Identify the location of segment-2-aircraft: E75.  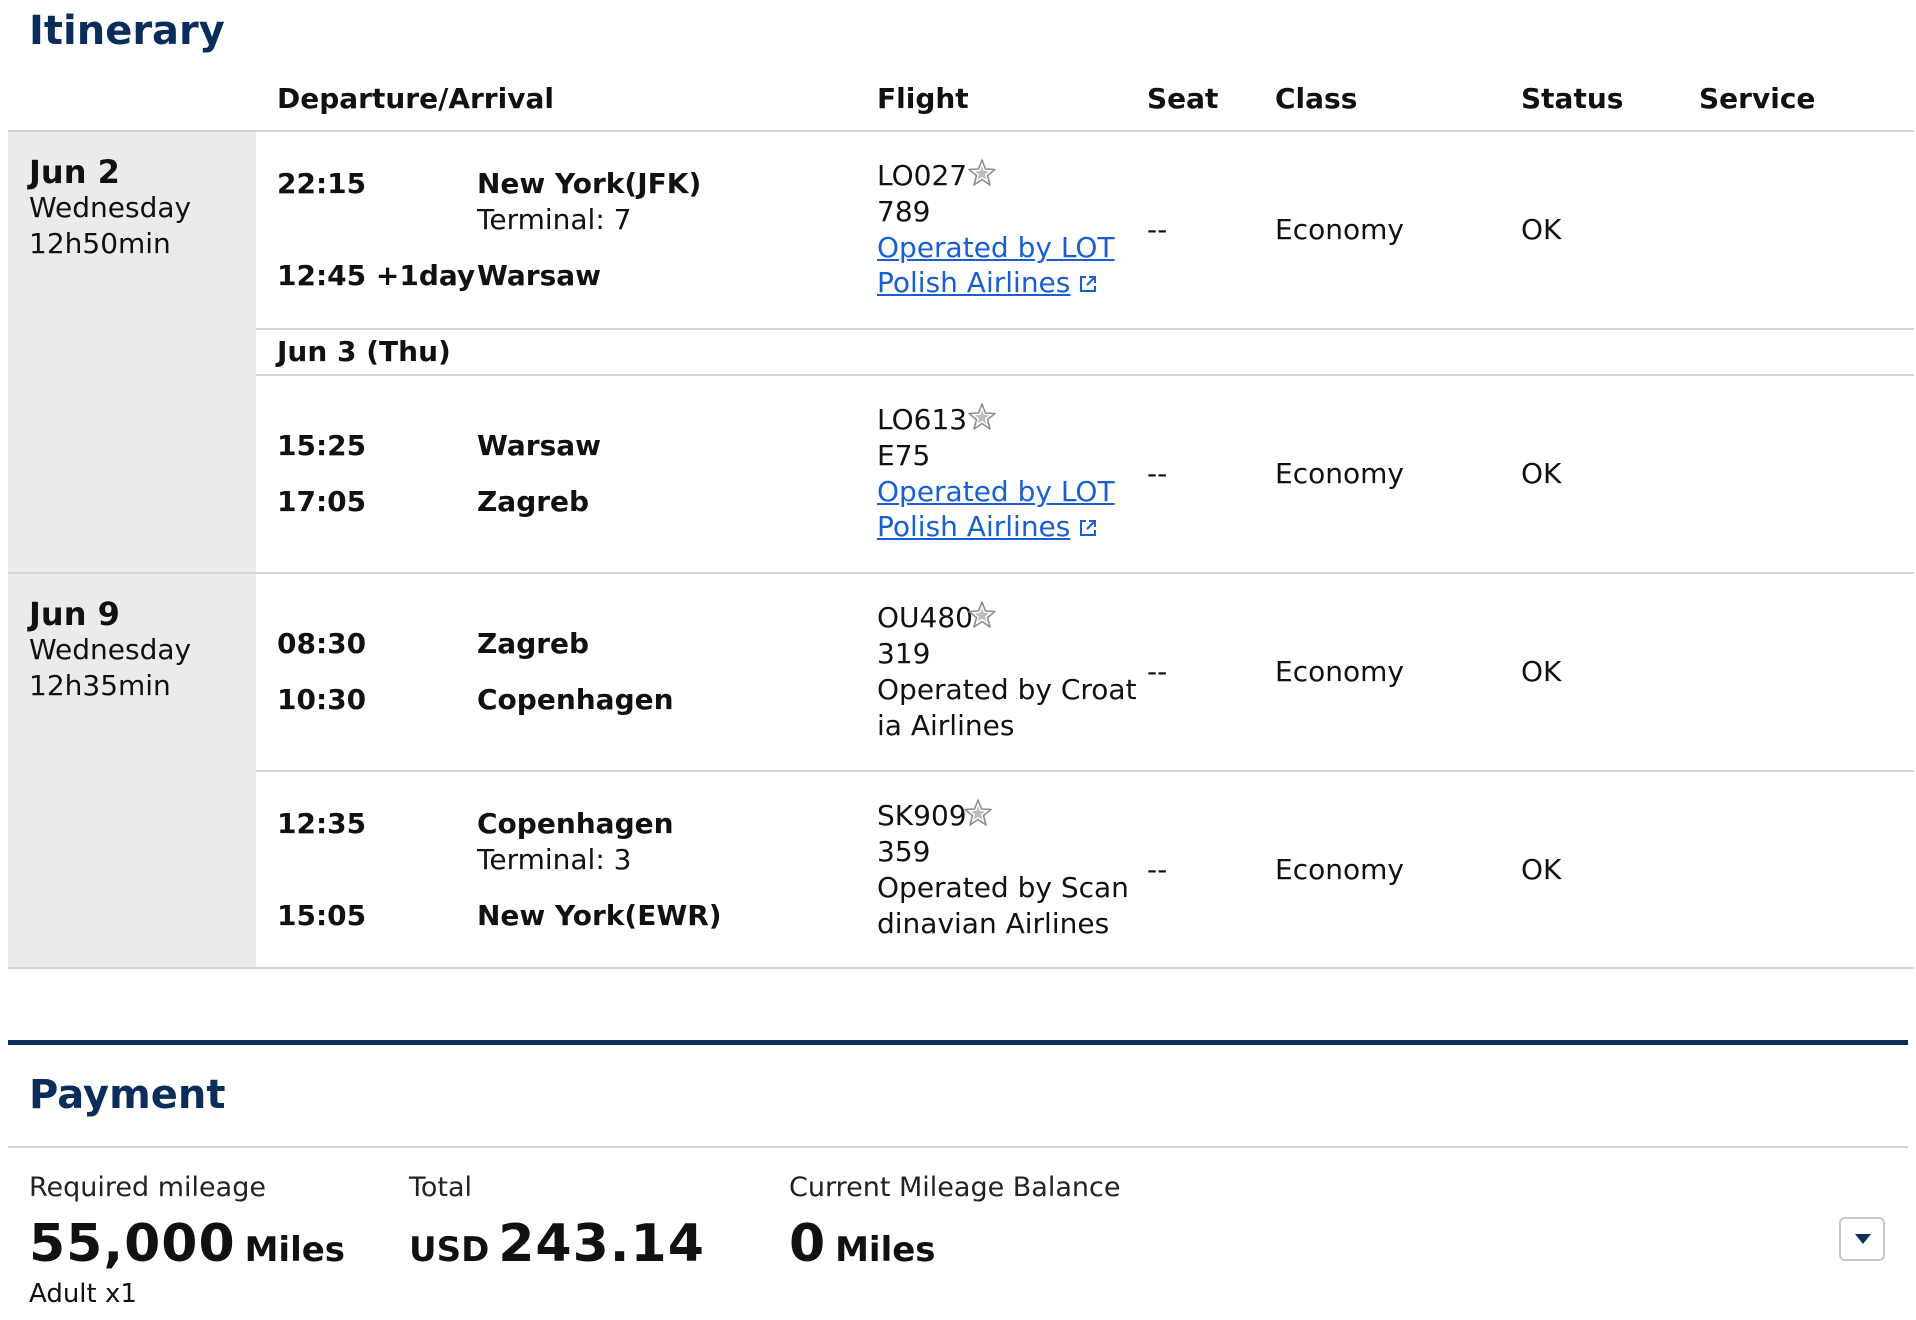
(904, 455).